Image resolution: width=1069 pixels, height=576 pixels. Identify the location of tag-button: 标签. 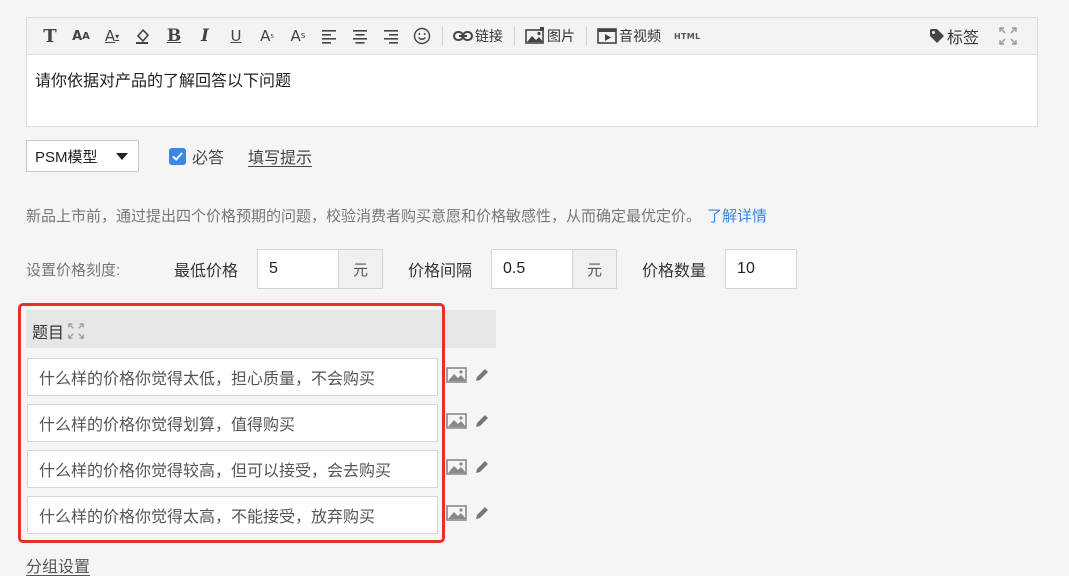
(954, 36).